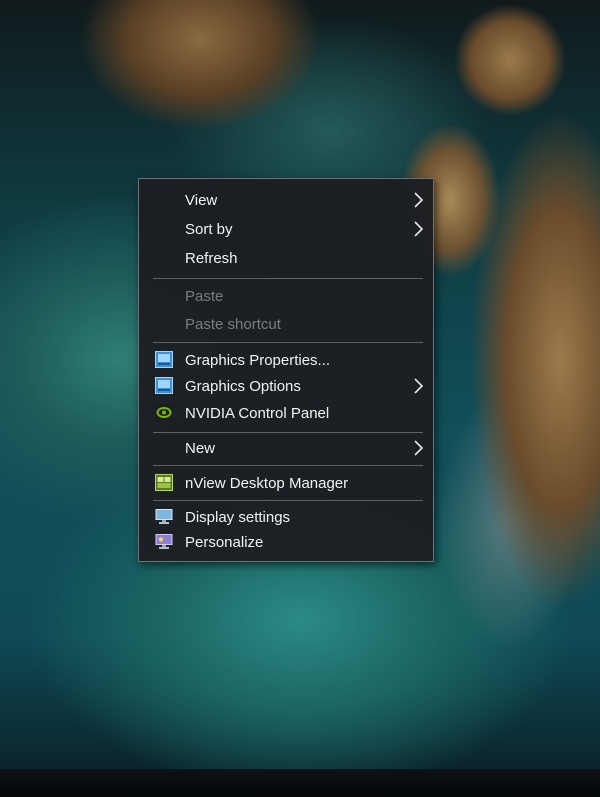 This screenshot has height=797, width=600. Describe the element at coordinates (233, 324) in the screenshot. I see `menu-item-label: Paste shortcut` at that location.